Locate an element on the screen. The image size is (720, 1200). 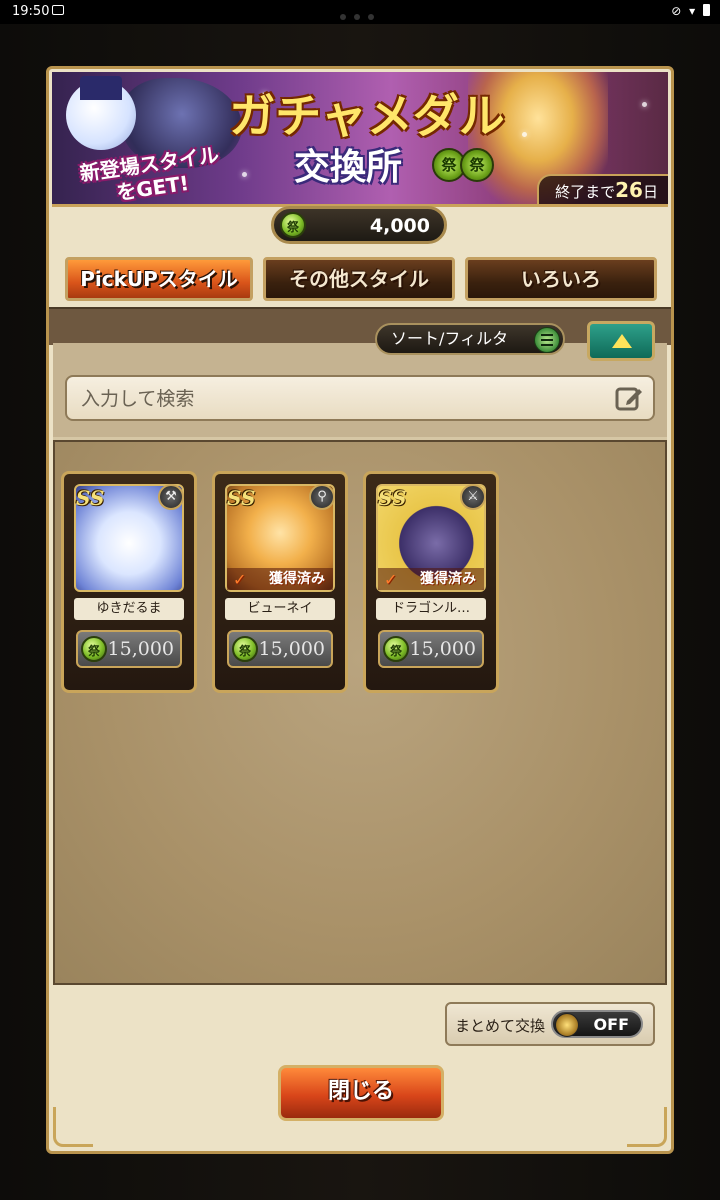
event-banner: ガチャメダル 交換所 祭 祭 新登場スタイル をGET! 終了まで26日 is located at coordinates (360, 139).